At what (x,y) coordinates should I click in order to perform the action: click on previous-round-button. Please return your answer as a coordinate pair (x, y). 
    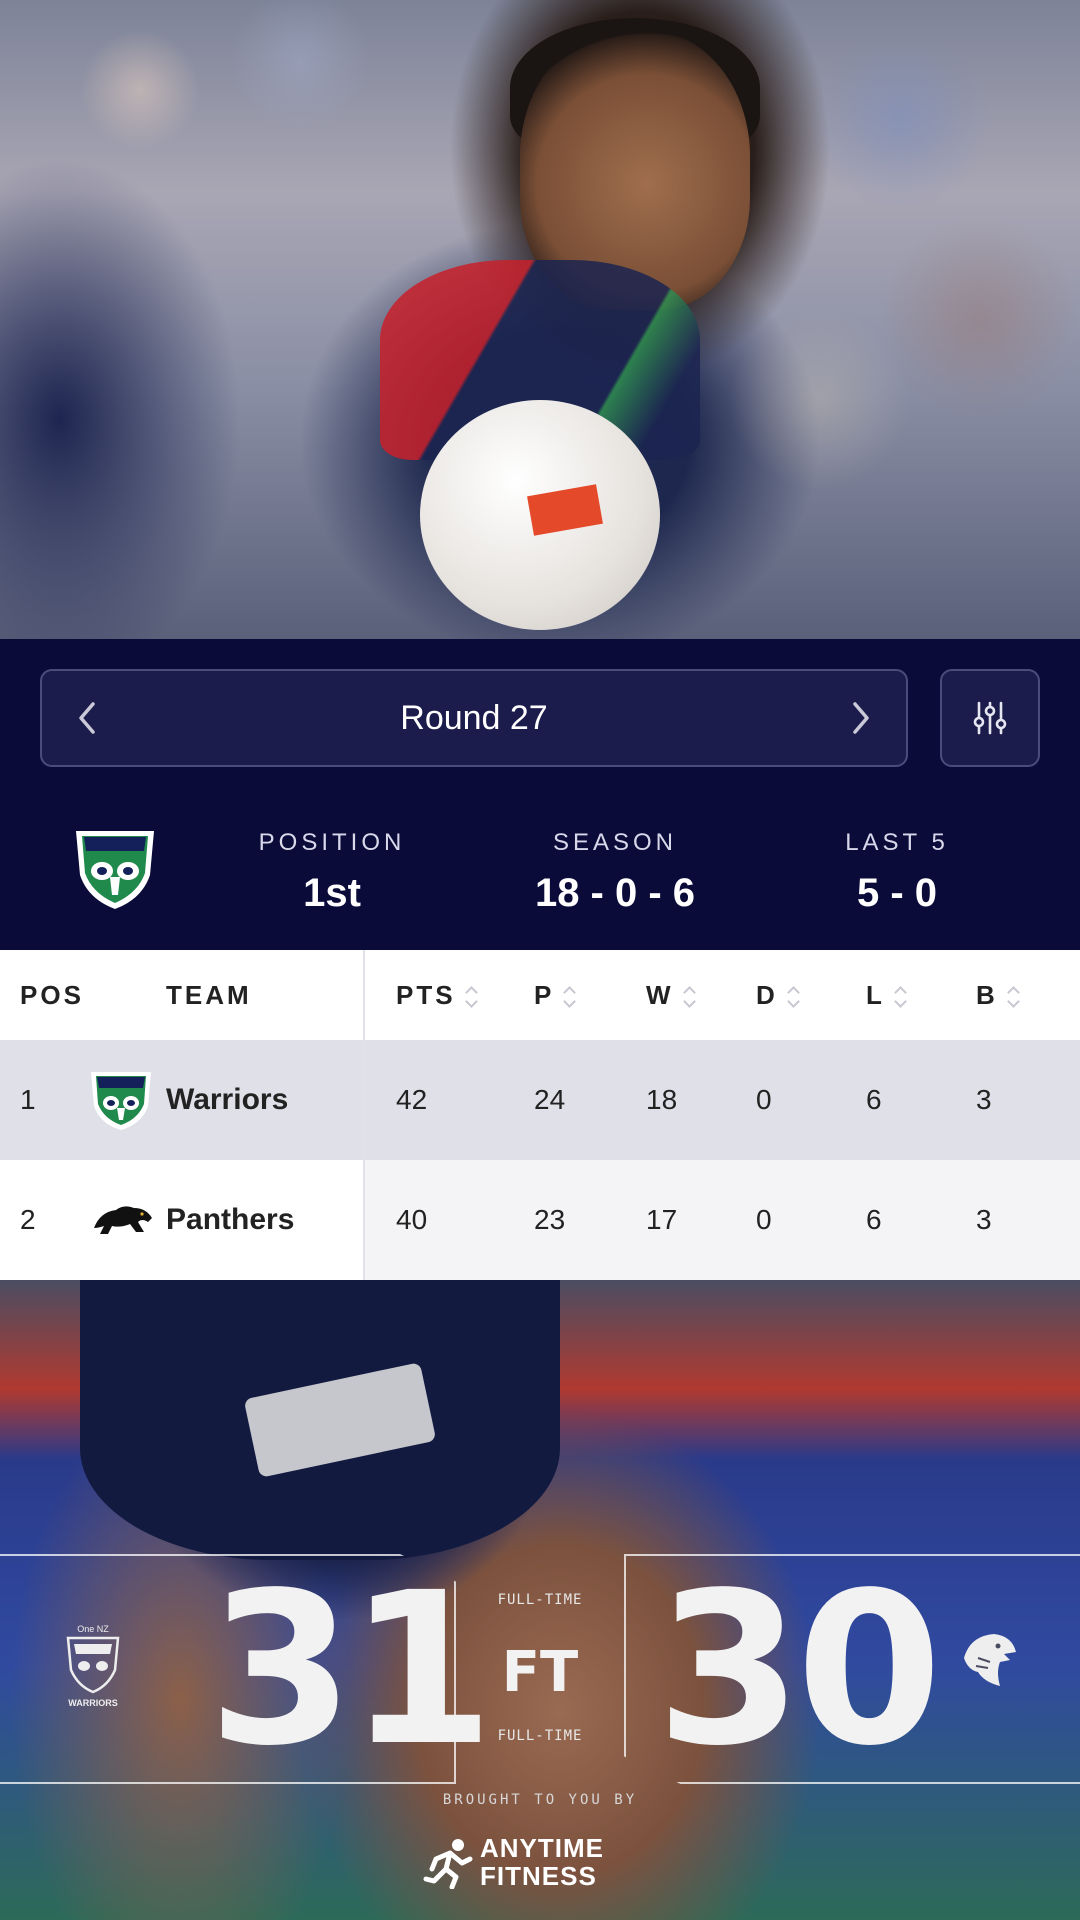
    Looking at the image, I should click on (87, 718).